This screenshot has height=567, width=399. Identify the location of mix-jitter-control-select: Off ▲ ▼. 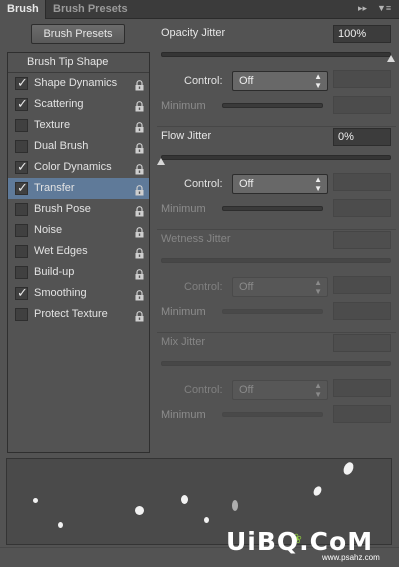
(280, 390).